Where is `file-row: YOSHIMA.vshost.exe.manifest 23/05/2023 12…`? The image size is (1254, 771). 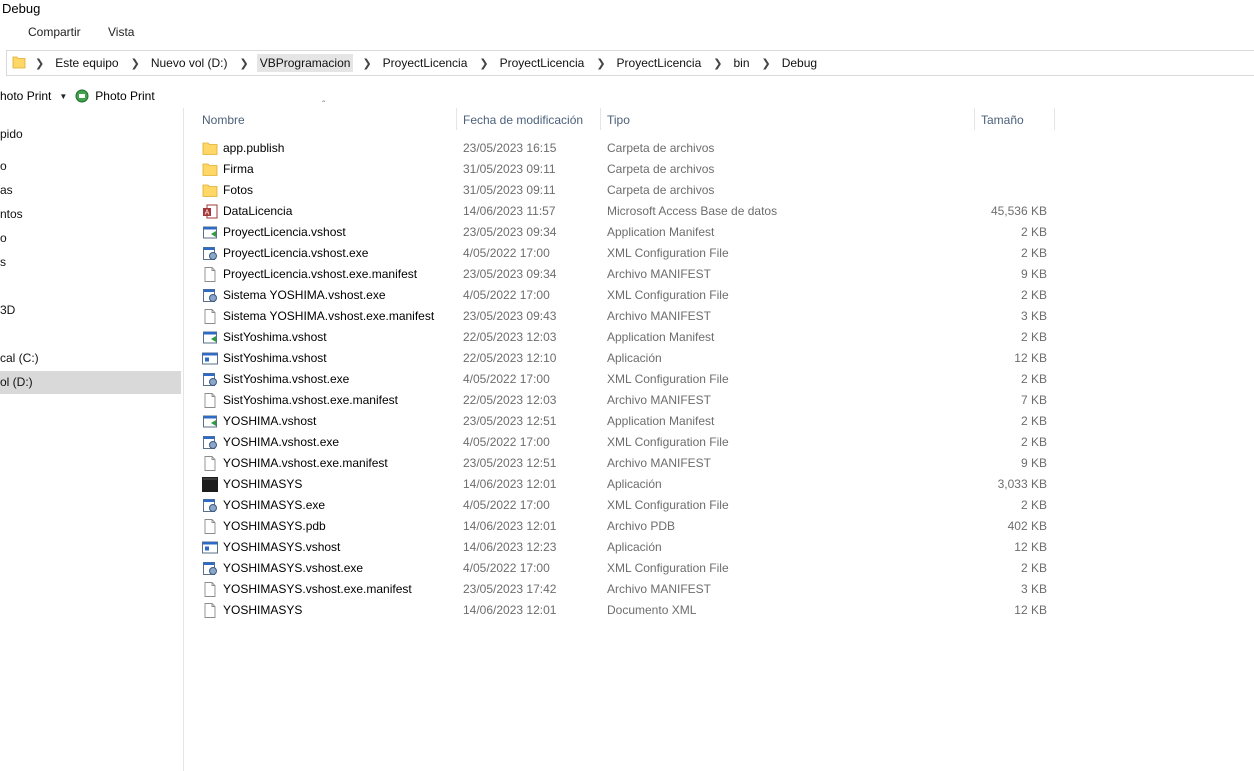 file-row: YOSHIMA.vshost.exe.manifest 23/05/2023 12… is located at coordinates (626, 463).